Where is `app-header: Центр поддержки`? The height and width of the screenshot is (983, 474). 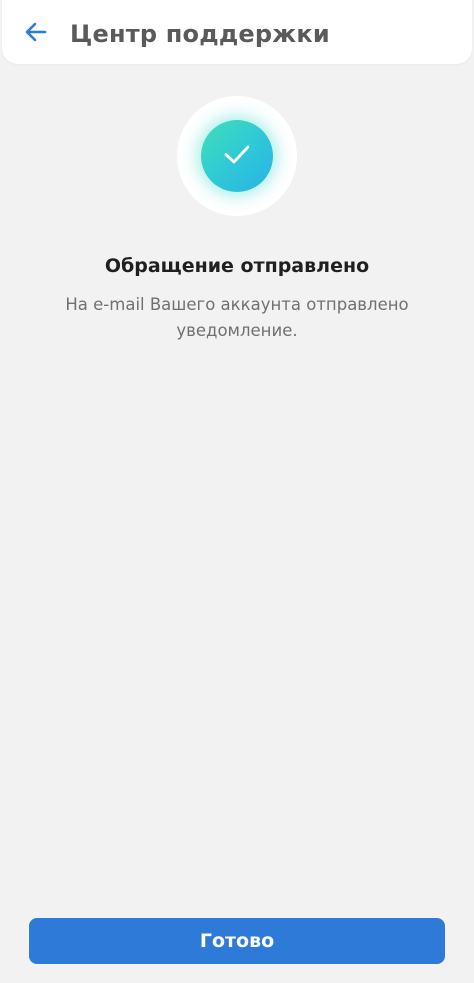
app-header: Центр поддержки is located at coordinates (237, 32).